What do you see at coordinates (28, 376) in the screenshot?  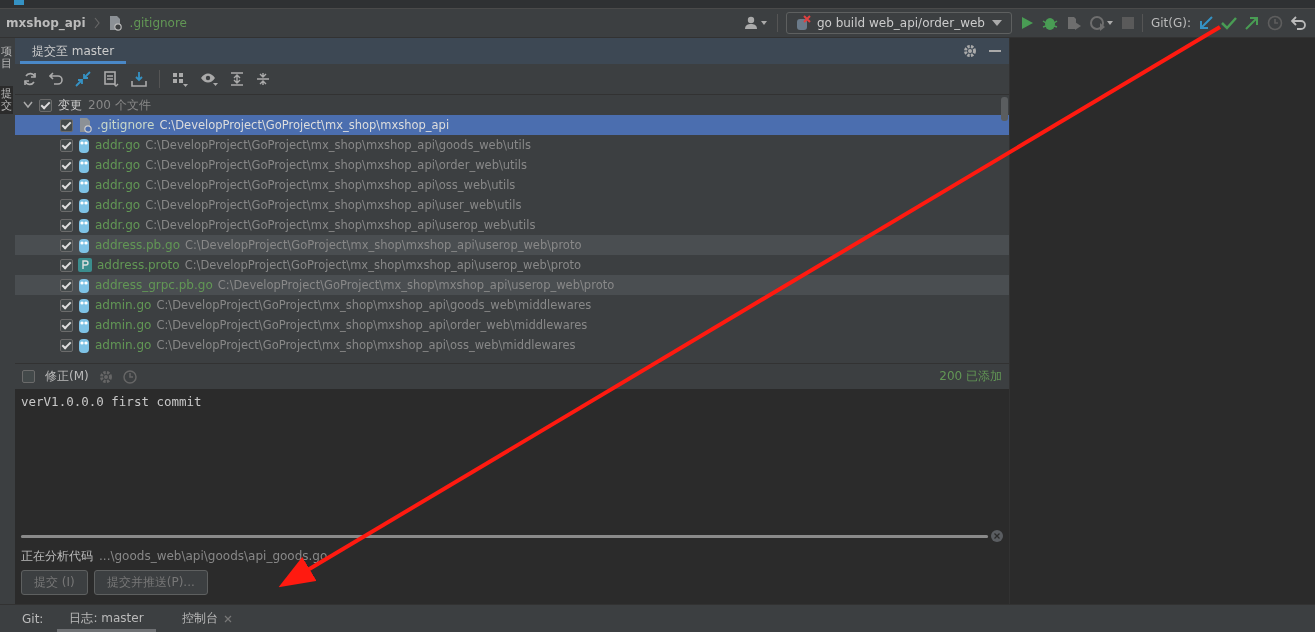 I see `amend-checkbox` at bounding box center [28, 376].